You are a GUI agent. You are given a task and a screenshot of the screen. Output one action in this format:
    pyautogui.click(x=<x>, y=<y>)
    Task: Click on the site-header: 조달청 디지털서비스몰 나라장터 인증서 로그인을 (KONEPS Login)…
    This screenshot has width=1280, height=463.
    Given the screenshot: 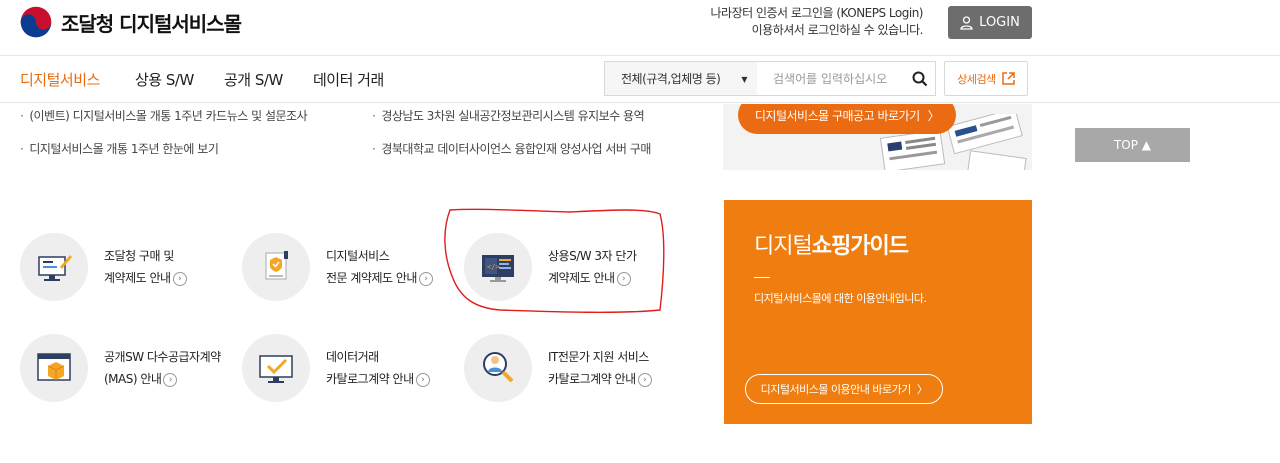 What is the action you would take?
    pyautogui.click(x=640, y=28)
    